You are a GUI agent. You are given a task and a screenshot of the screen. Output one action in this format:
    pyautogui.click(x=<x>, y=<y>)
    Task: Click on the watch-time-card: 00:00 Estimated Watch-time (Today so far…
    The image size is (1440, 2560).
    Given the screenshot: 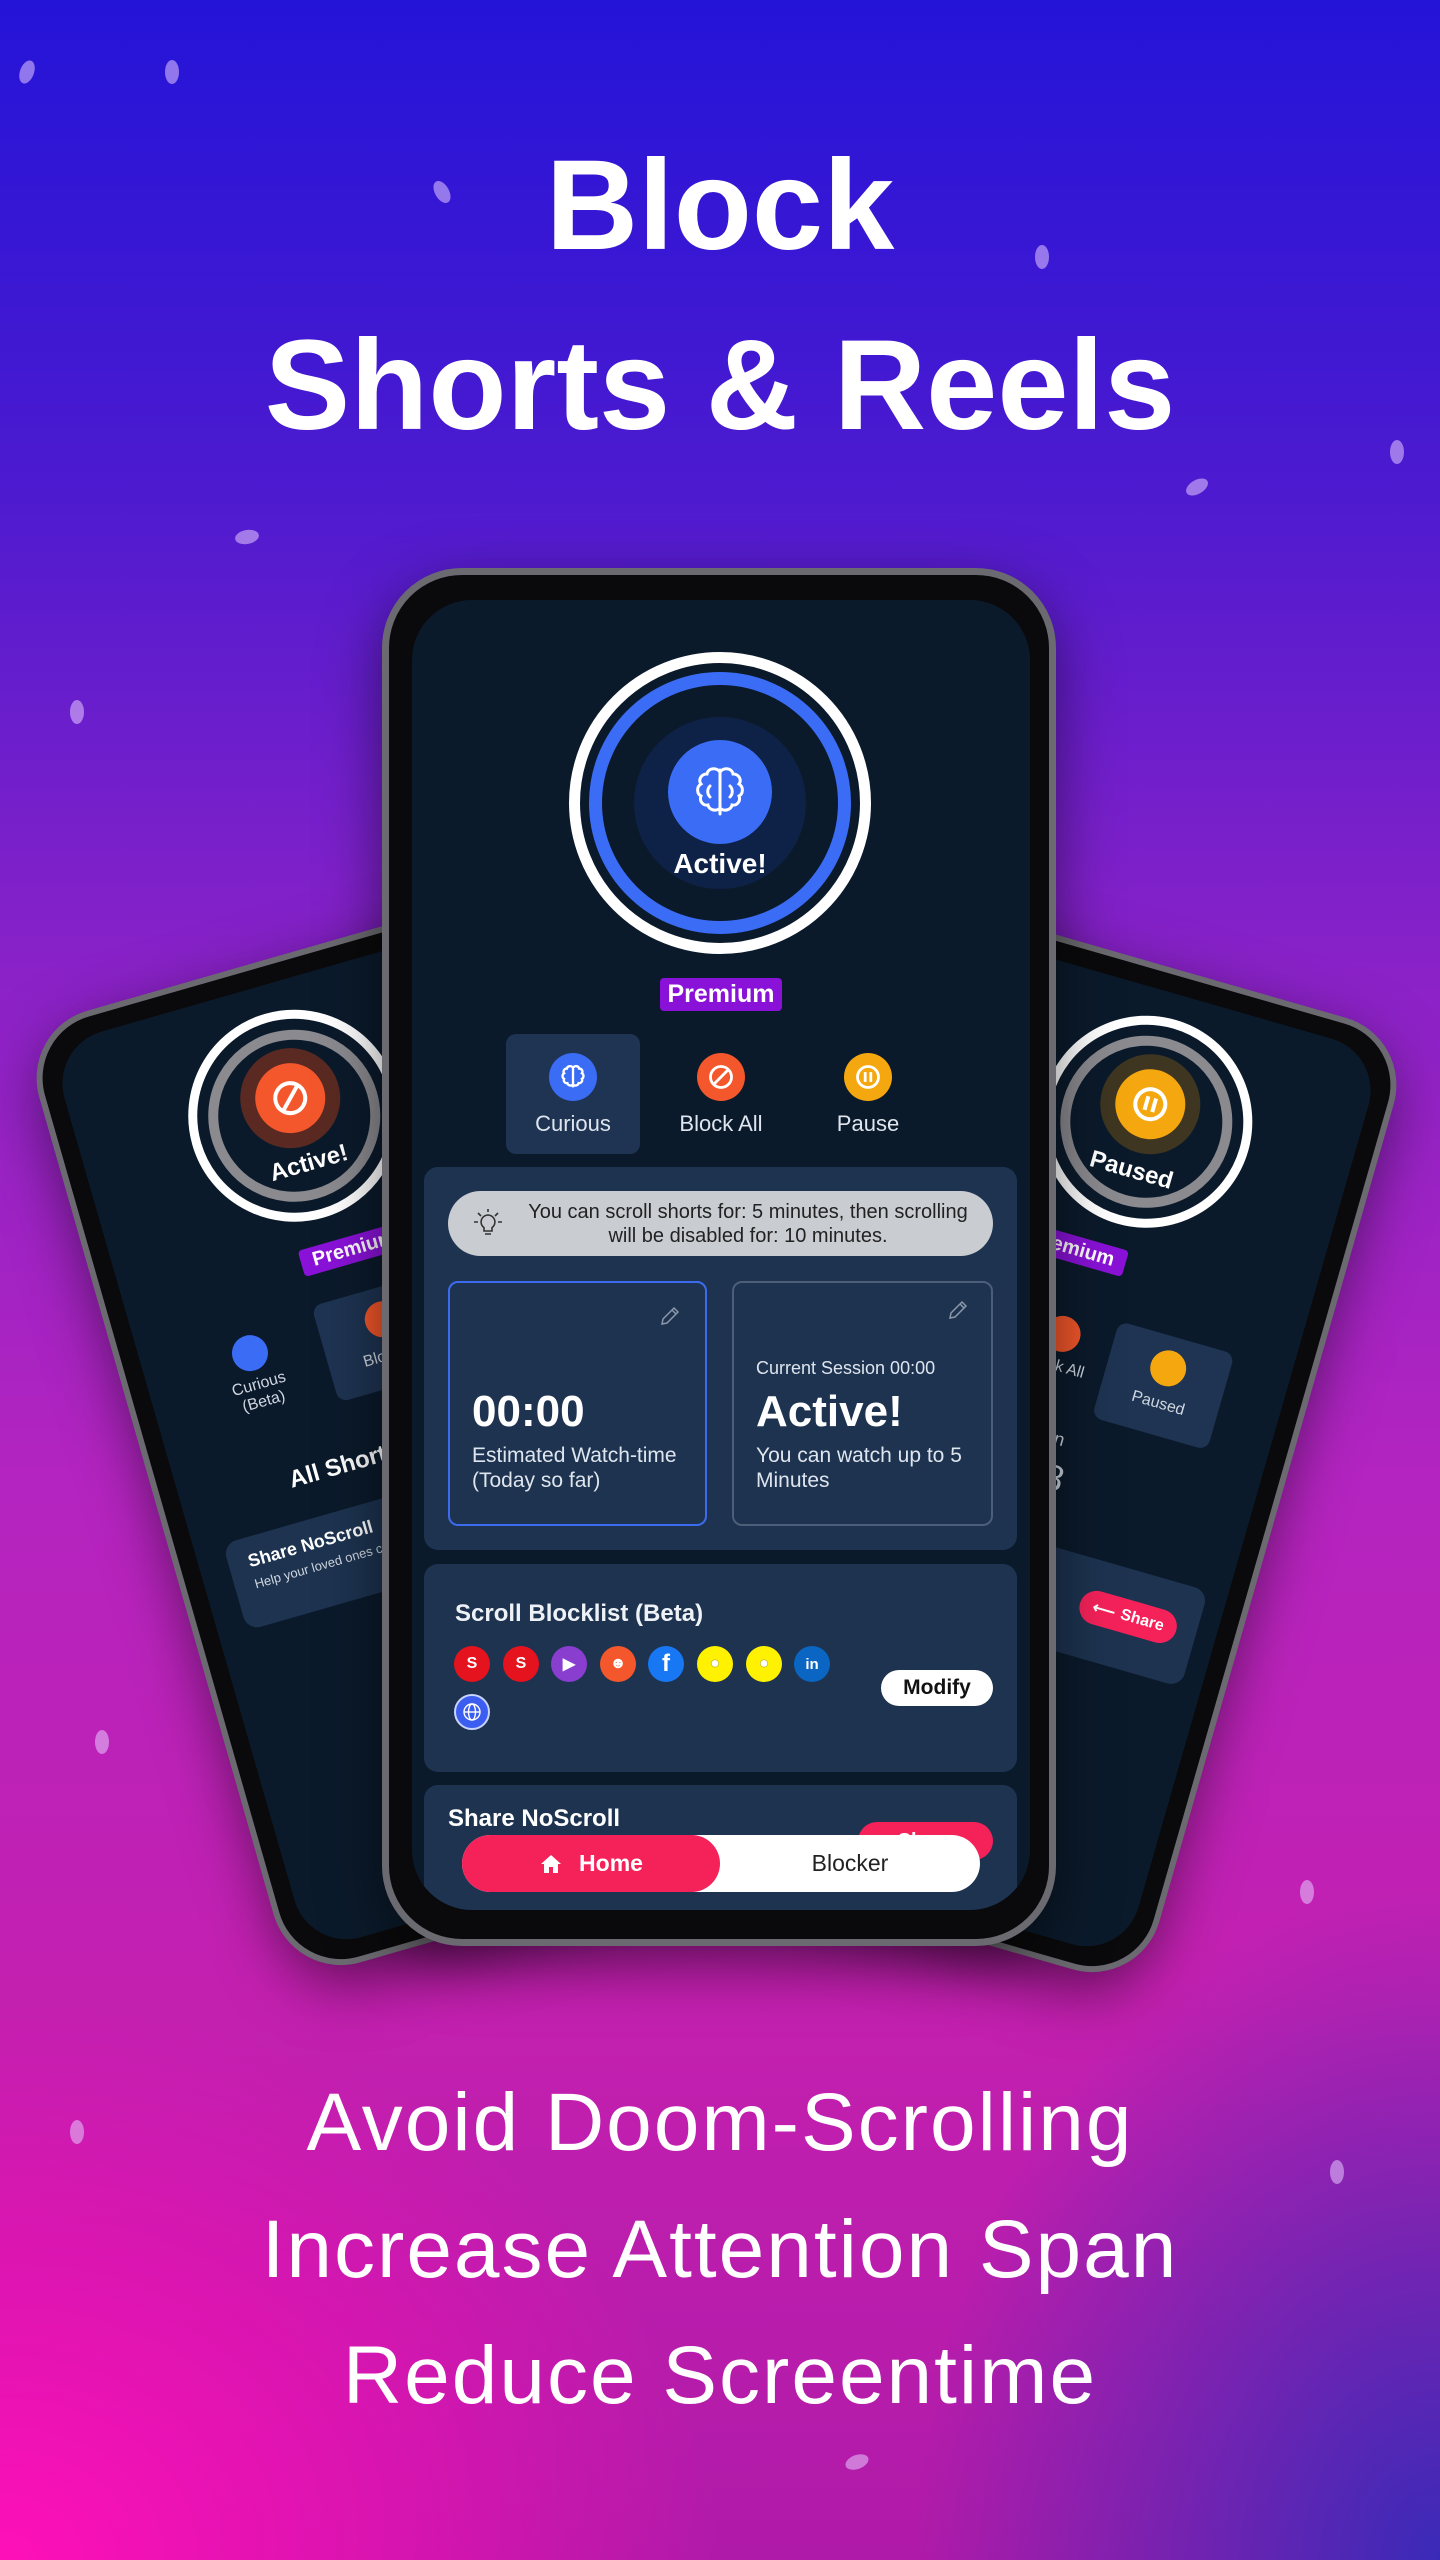 What is the action you would take?
    pyautogui.click(x=577, y=1403)
    